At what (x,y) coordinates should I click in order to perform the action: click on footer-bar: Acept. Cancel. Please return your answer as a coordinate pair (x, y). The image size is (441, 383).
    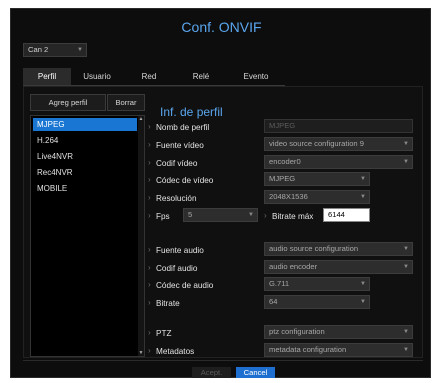
    Looking at the image, I should click on (223, 370).